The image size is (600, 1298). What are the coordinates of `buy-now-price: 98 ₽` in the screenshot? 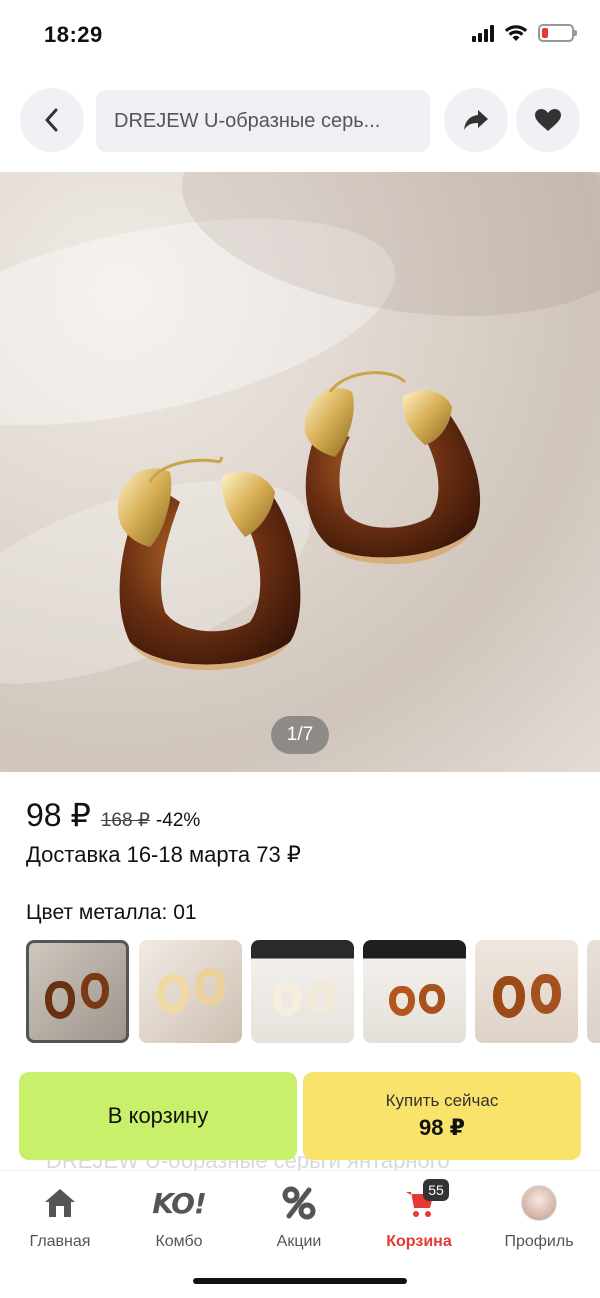 It's located at (442, 1127).